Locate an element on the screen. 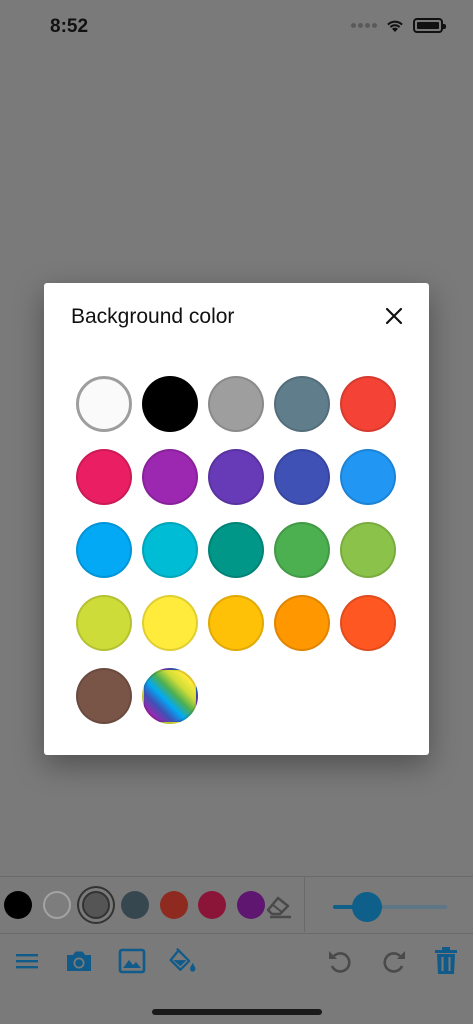 This screenshot has width=473, height=1024. status-bar: 8:52 is located at coordinates (236, 27).